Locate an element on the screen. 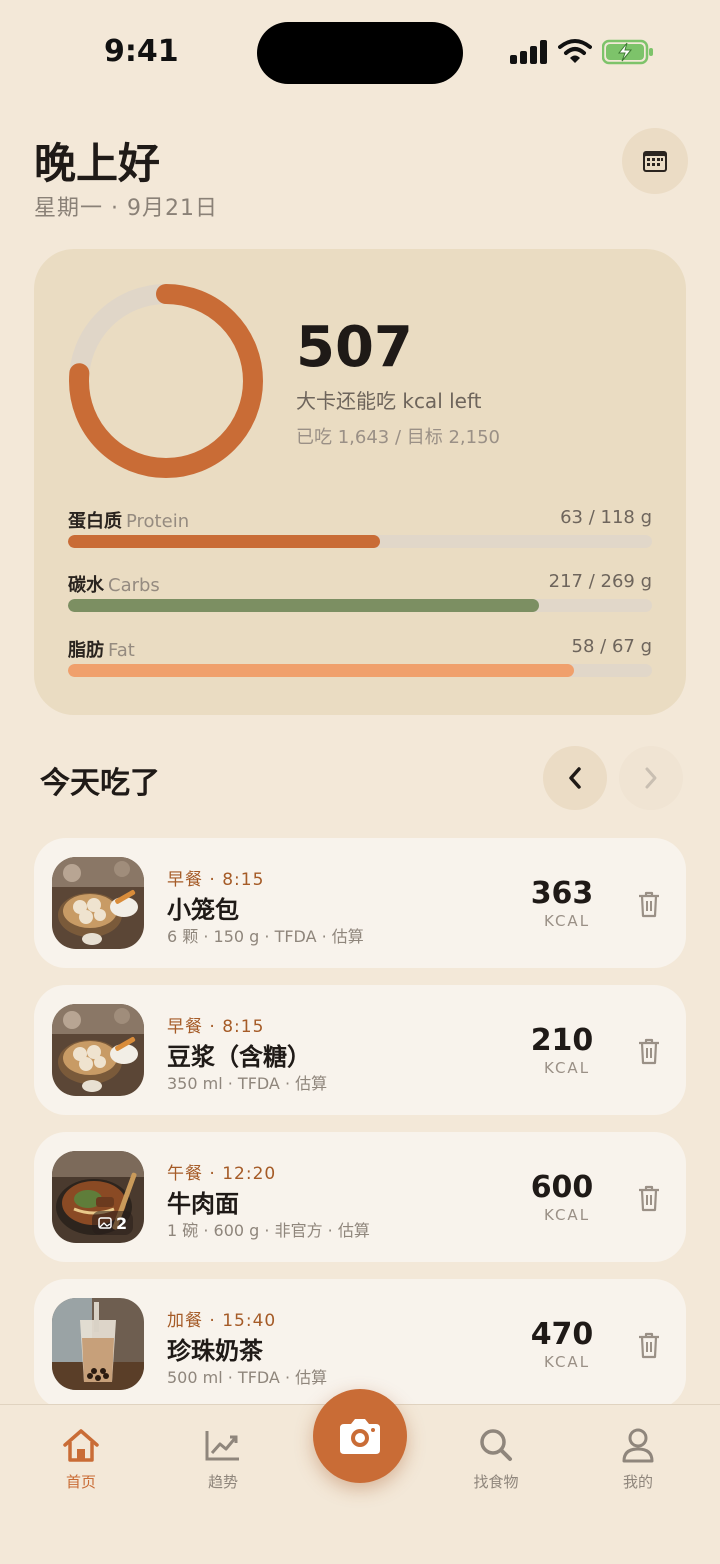 This screenshot has height=1564, width=720. status-time: 9:41 is located at coordinates (141, 51).